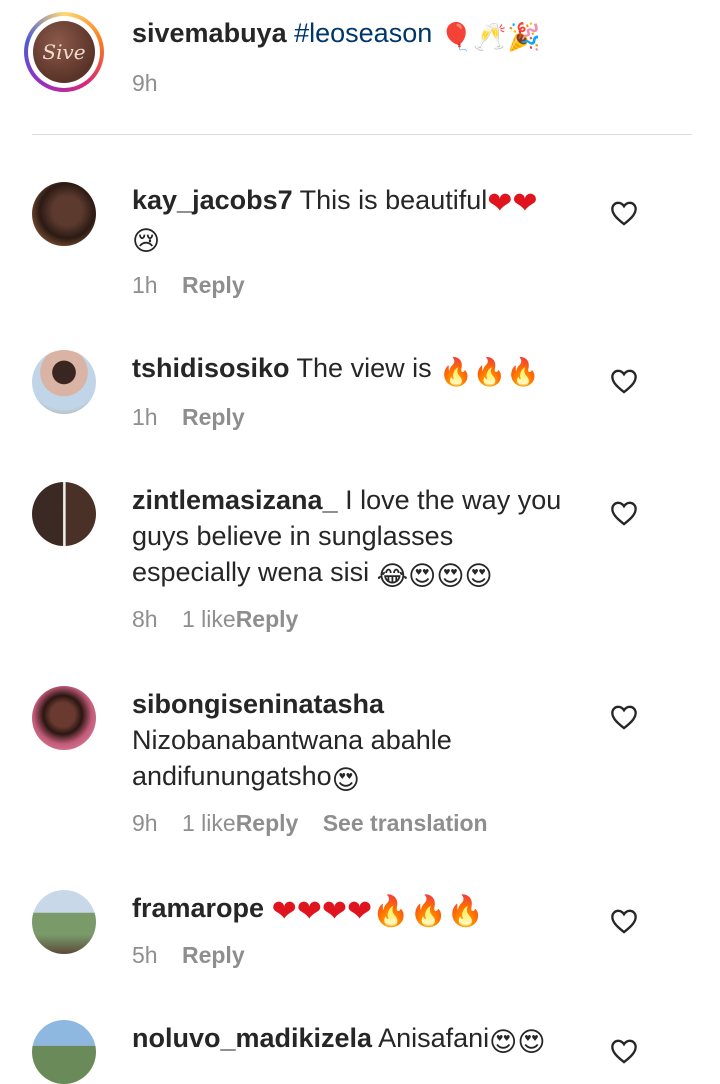 This screenshot has width=720, height=1084. Describe the element at coordinates (146, 241) in the screenshot. I see `crying-emoji: 😢` at that location.